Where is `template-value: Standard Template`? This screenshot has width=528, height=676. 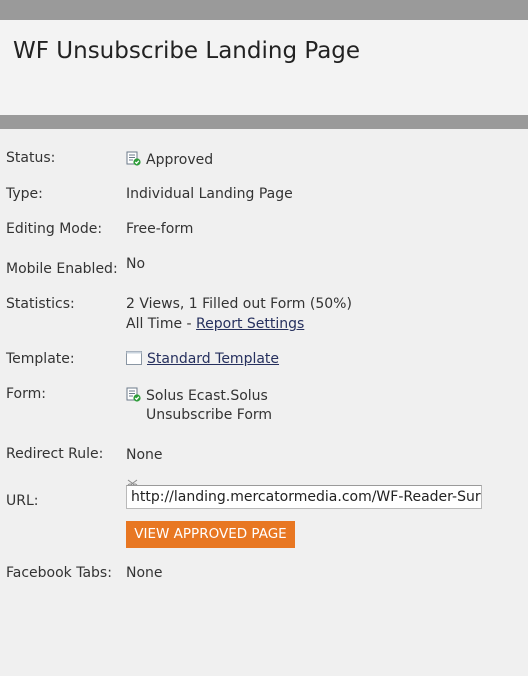
template-value: Standard Template is located at coordinates (202, 360).